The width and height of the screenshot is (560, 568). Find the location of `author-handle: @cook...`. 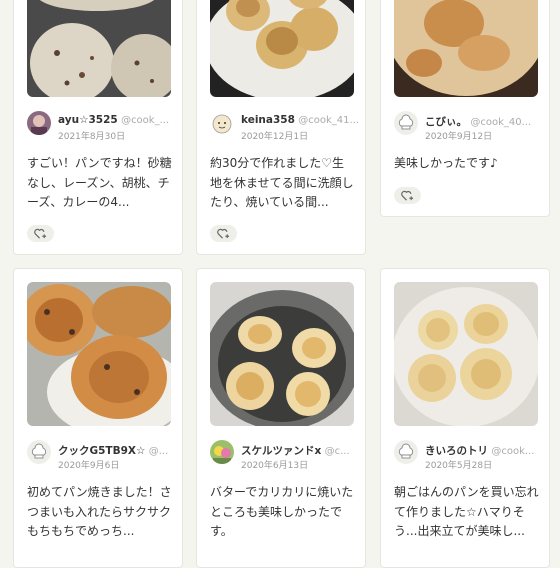

author-handle: @cook... is located at coordinates (513, 451).